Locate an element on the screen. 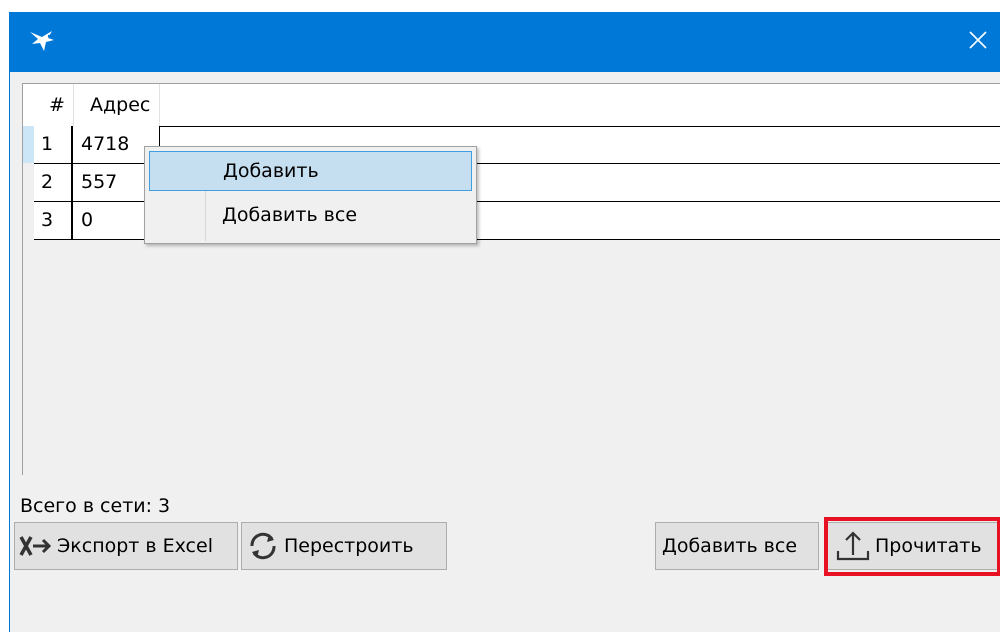 The image size is (1000, 632). total-count-label: Всего в сети: 3 is located at coordinates (95, 506).